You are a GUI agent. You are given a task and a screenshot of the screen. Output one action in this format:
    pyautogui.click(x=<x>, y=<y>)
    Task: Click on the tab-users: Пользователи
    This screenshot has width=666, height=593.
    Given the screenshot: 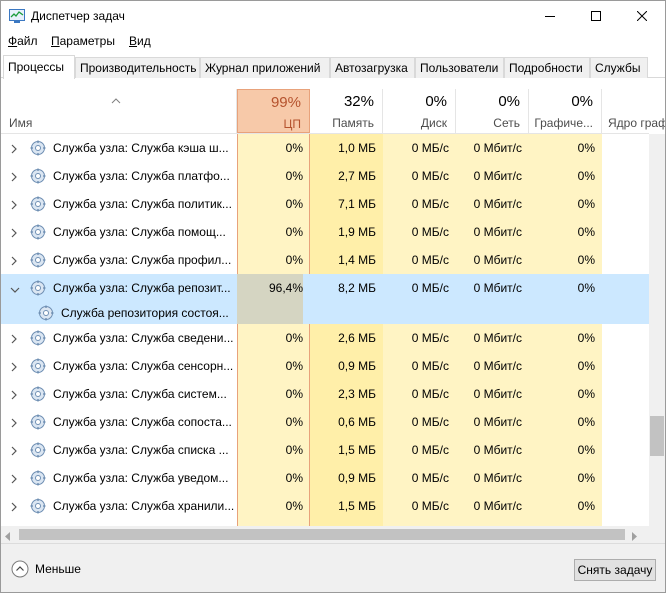 What is the action you would take?
    pyautogui.click(x=459, y=67)
    